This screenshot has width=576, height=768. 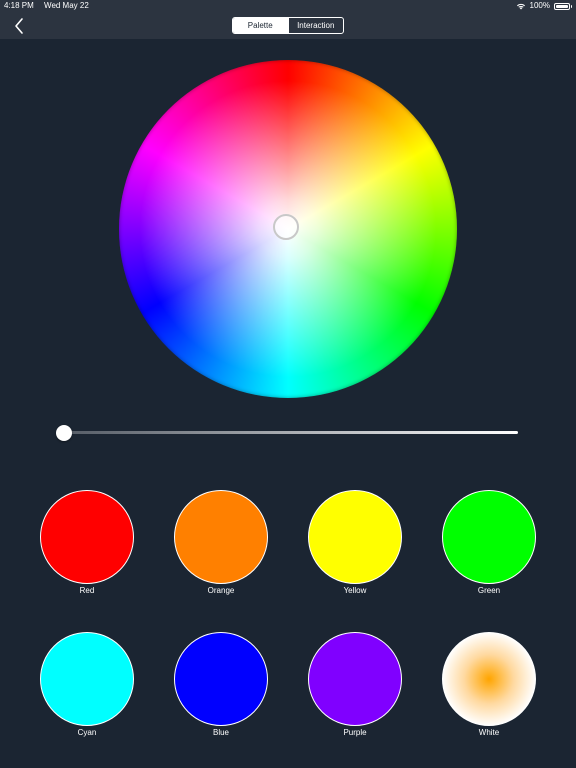 What do you see at coordinates (539, 5) in the screenshot?
I see `battery-percent: 100%` at bounding box center [539, 5].